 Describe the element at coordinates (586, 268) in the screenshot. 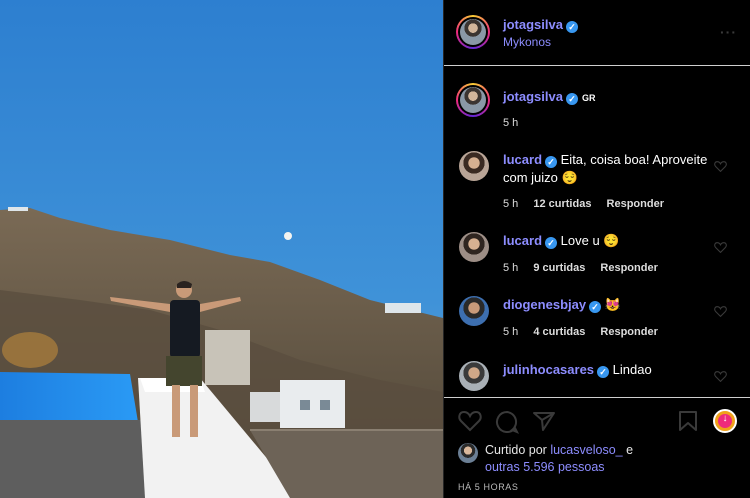

I see `comment-meta: 5 h 9 curtidas Responder` at that location.